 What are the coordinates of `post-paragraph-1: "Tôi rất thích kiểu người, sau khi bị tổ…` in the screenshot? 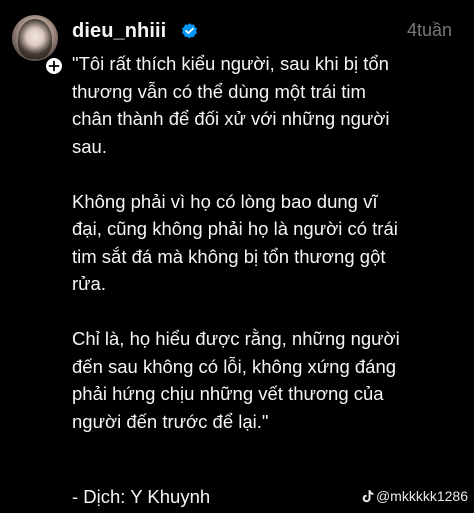 It's located at (231, 105).